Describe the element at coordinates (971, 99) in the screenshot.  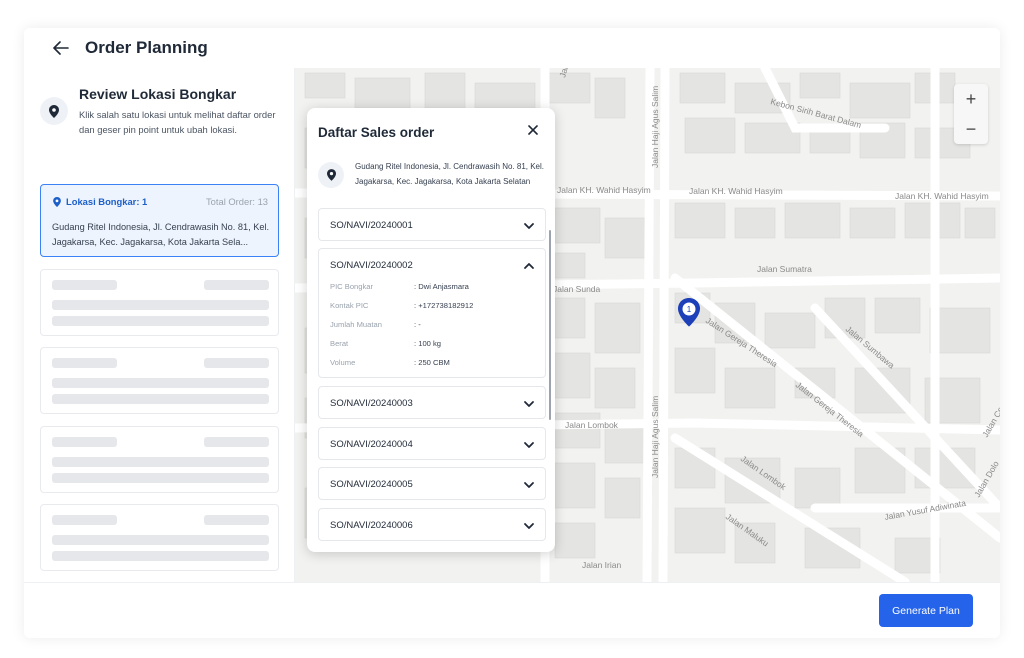
I see `zoom-in-button: +` at that location.